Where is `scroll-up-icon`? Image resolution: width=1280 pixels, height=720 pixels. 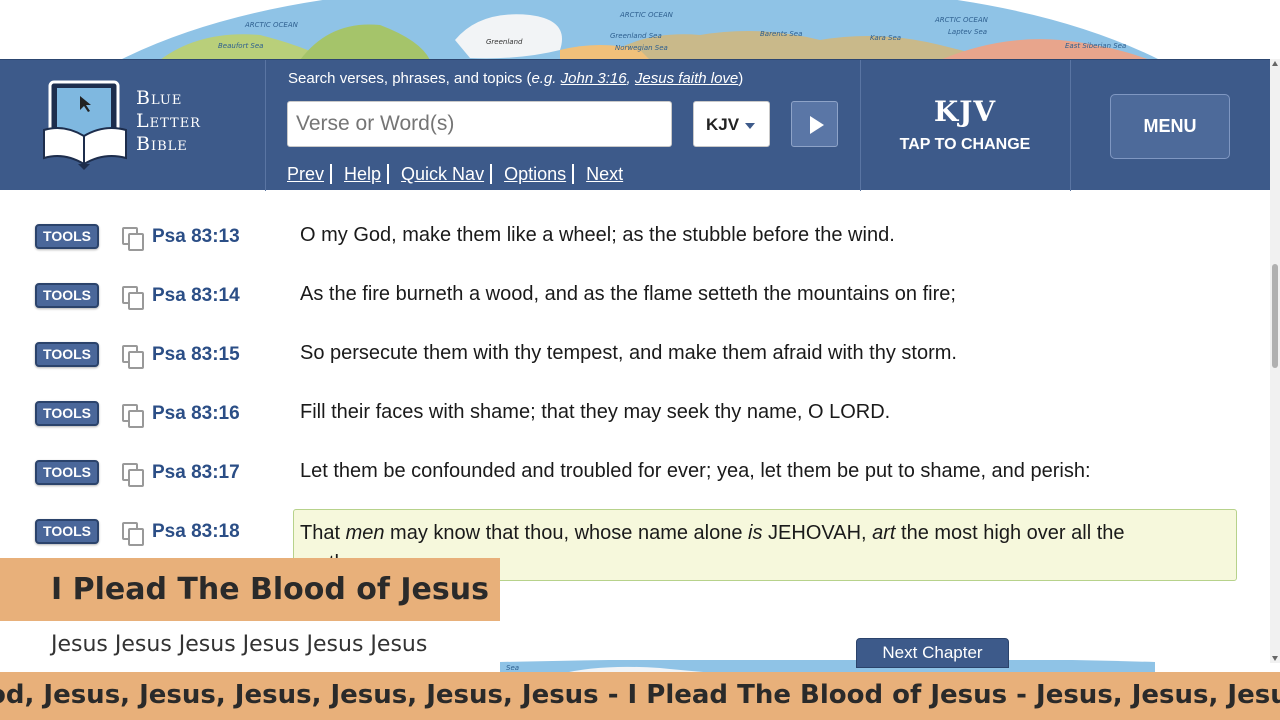
scroll-up-icon is located at coordinates (1275, 63).